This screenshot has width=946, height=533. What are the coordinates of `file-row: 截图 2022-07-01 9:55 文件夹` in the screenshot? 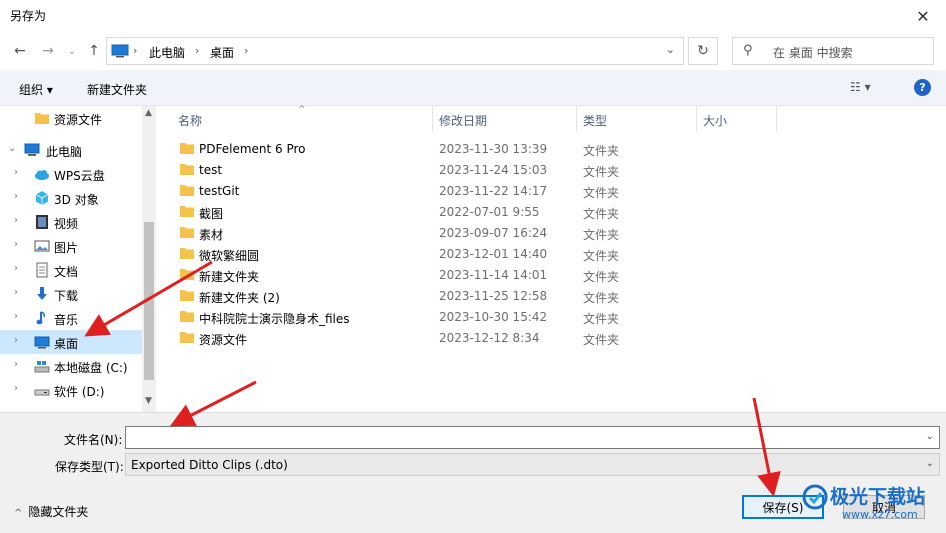 It's located at (557, 212).